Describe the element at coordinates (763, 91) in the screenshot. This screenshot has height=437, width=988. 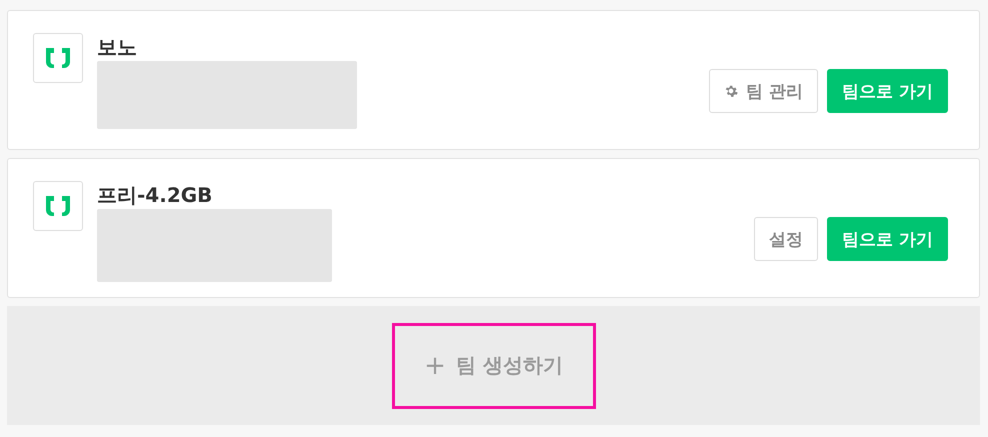
I see `manage-button: 팀 관리` at that location.